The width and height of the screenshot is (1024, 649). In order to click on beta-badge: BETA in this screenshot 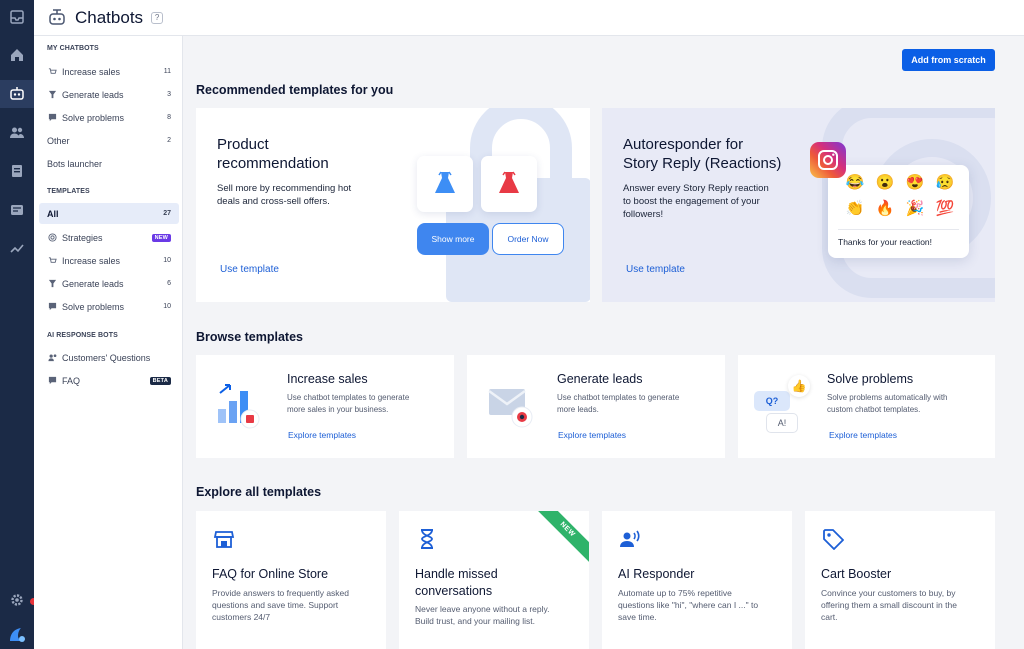, I will do `click(160, 380)`.